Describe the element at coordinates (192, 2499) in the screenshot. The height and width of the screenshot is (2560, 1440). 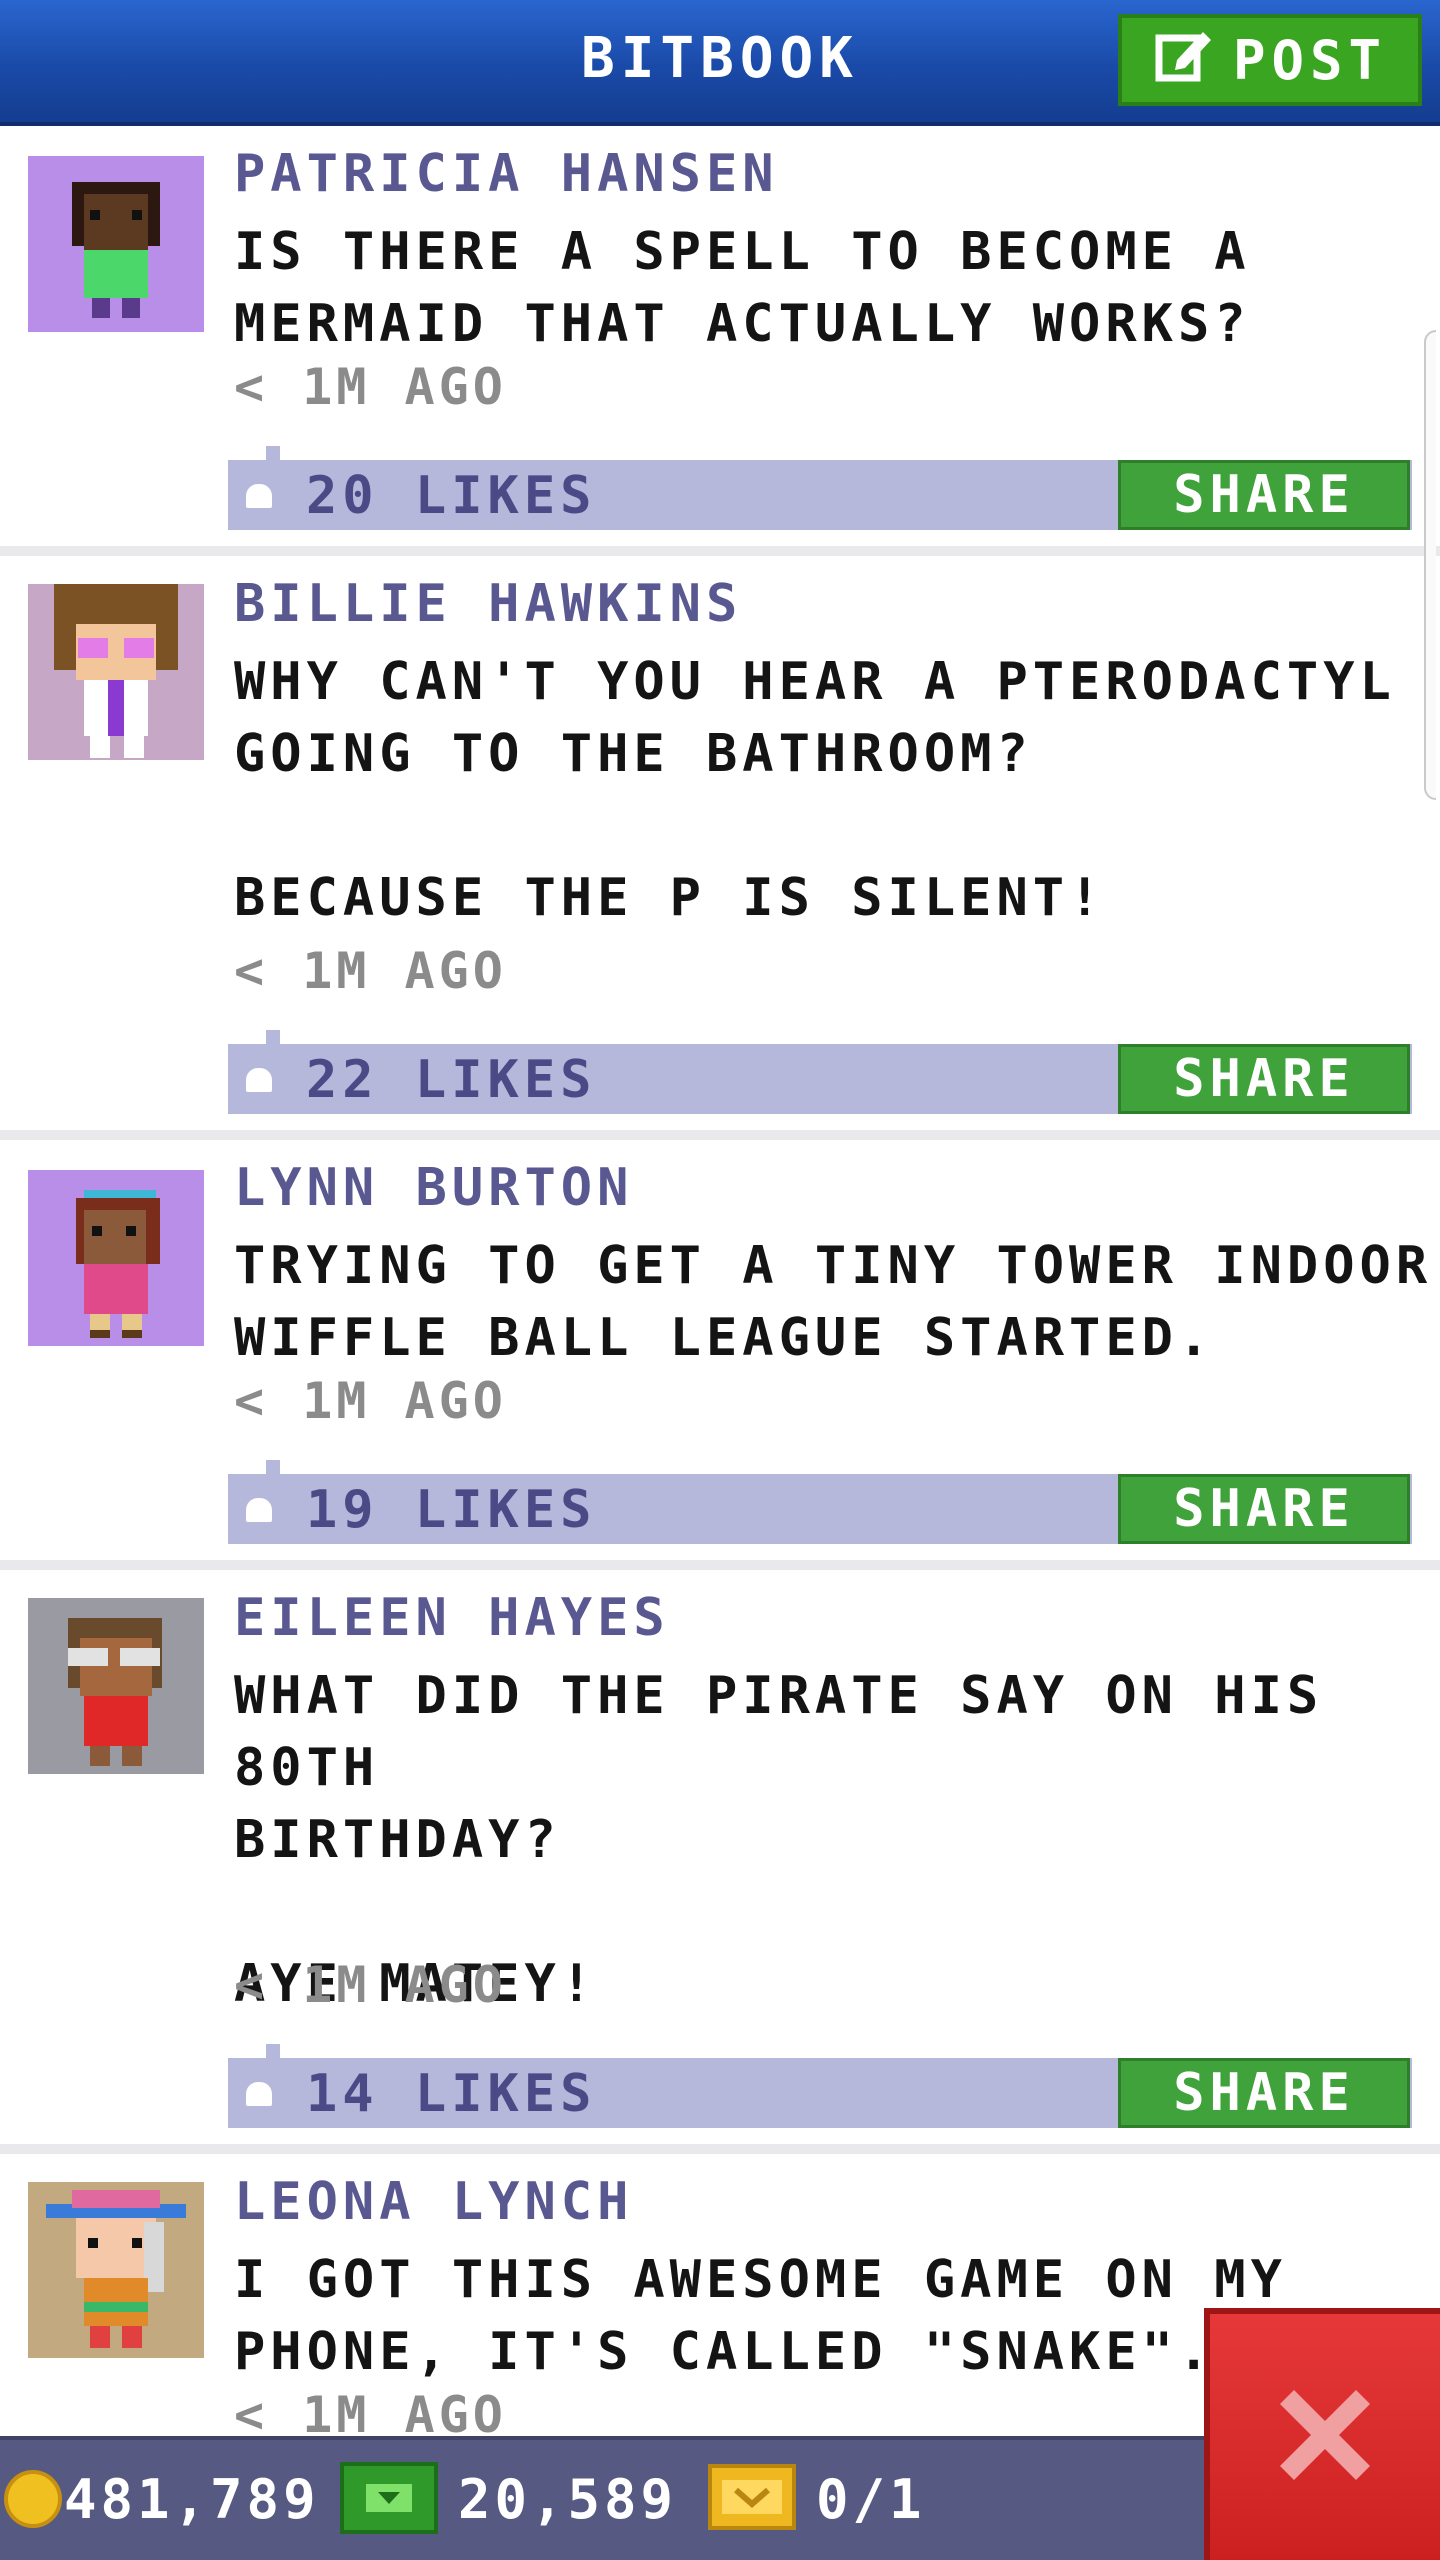
I see `coins-count: 481,789` at that location.